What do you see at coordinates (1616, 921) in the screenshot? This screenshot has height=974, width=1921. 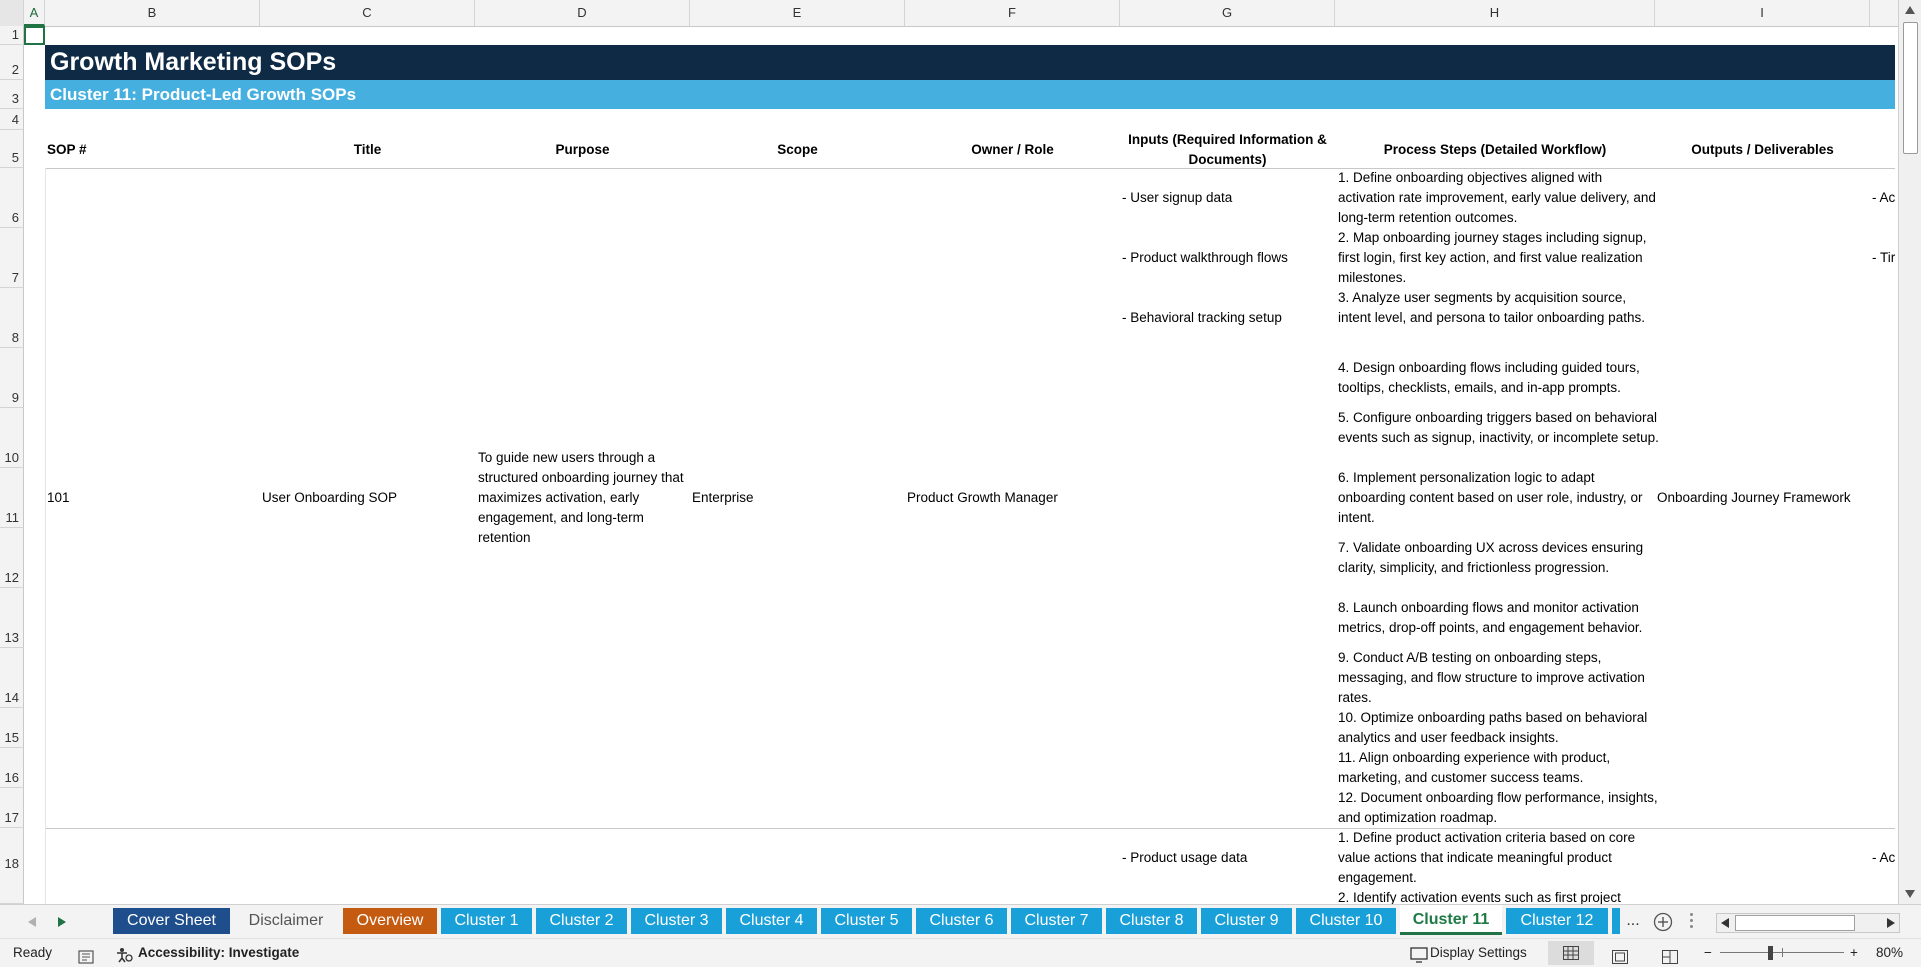 I see `tab-partial` at bounding box center [1616, 921].